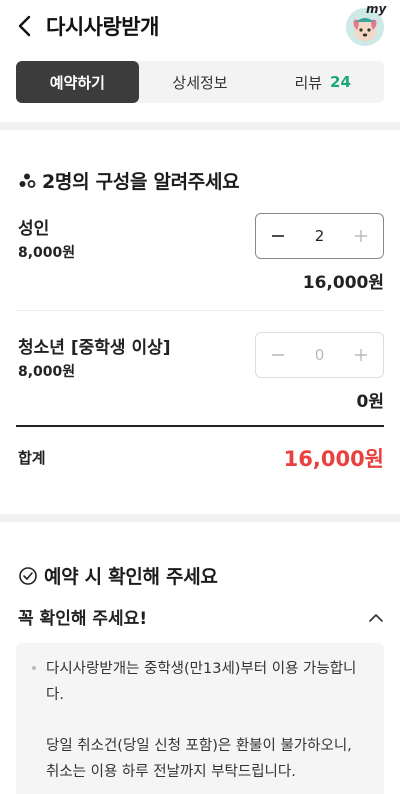 The width and height of the screenshot is (400, 794). I want to click on notice-title: 예약 시 확인해 주세요, so click(118, 575).